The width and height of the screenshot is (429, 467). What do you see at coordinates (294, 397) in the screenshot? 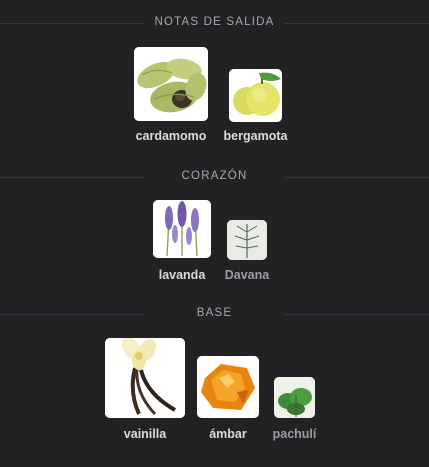
I see `patchouli-leaves-image` at bounding box center [294, 397].